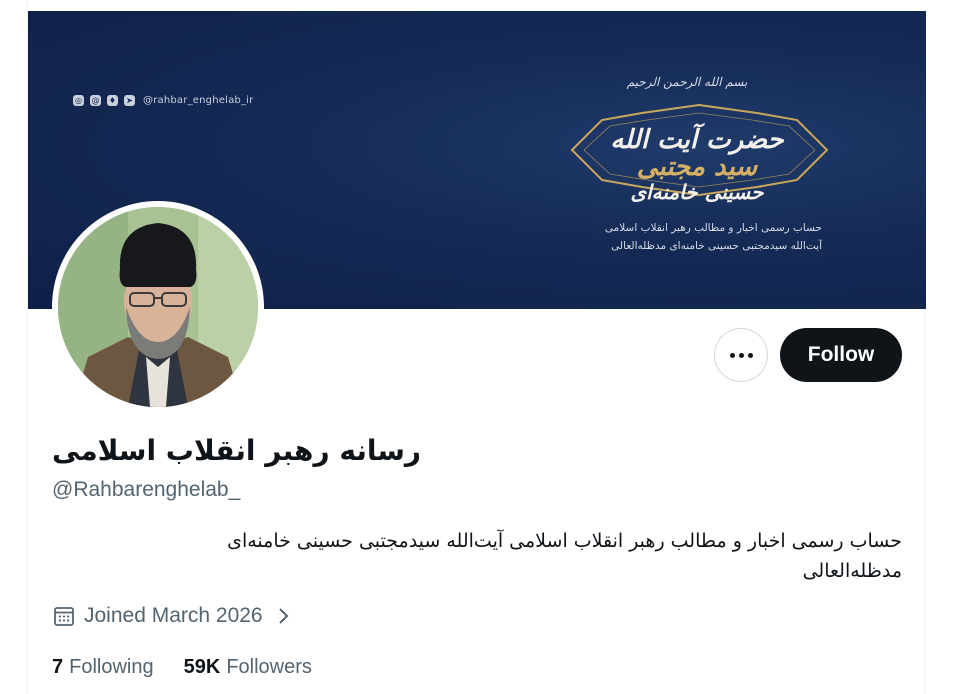 The width and height of the screenshot is (968, 694). I want to click on more-options-button, so click(741, 355).